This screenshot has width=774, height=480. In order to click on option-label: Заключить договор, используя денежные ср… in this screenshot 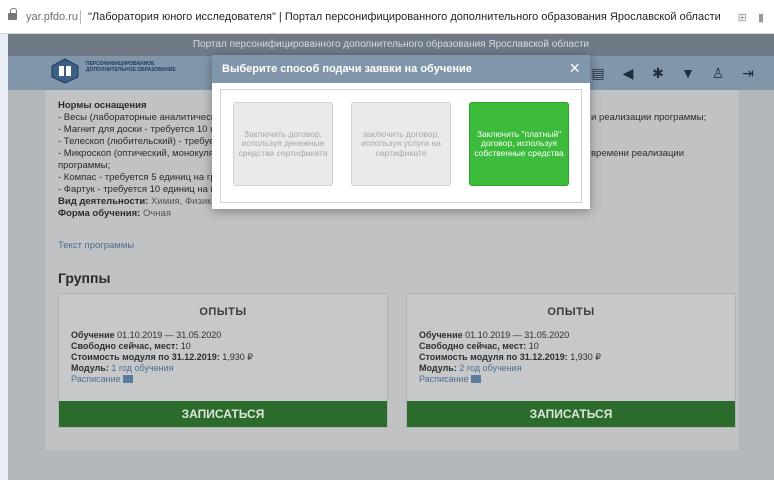, I will do `click(283, 143)`.